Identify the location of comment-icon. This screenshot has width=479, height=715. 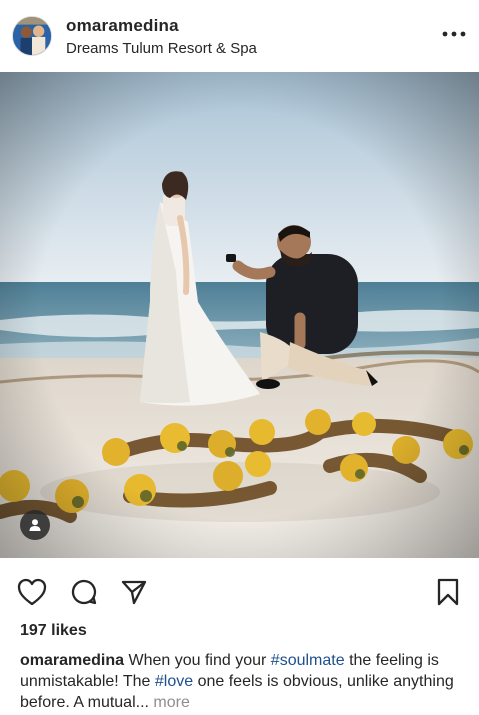
(84, 592).